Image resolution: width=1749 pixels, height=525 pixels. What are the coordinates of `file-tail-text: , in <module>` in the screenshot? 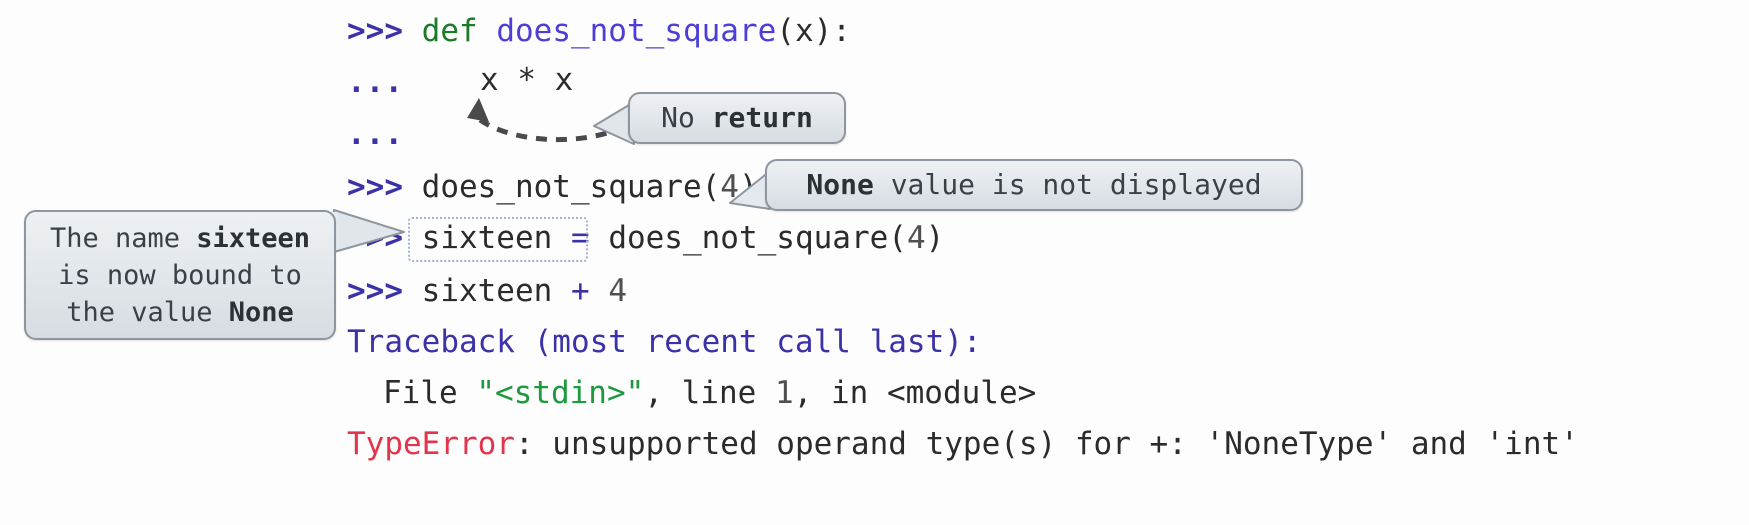 It's located at (915, 393).